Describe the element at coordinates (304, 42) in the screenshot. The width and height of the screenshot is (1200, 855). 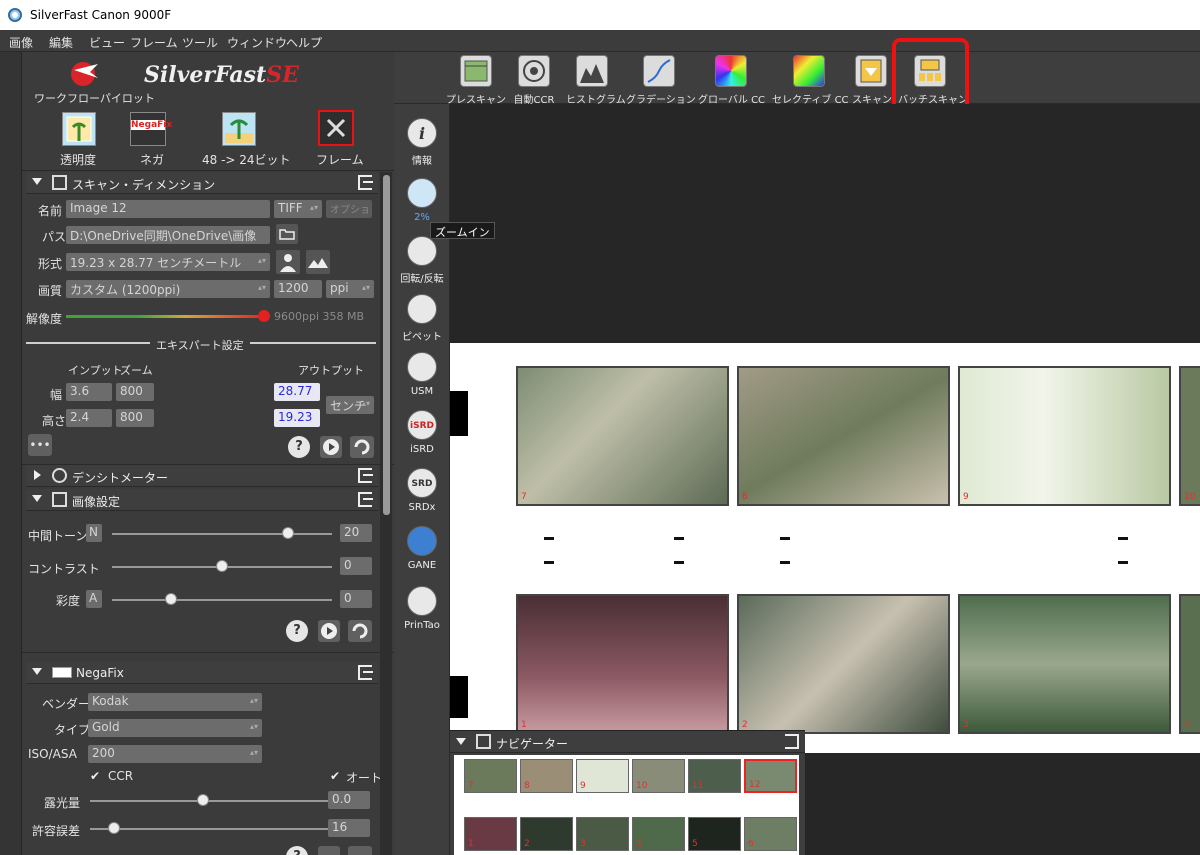
I see `menu-help: ヘルプ` at that location.